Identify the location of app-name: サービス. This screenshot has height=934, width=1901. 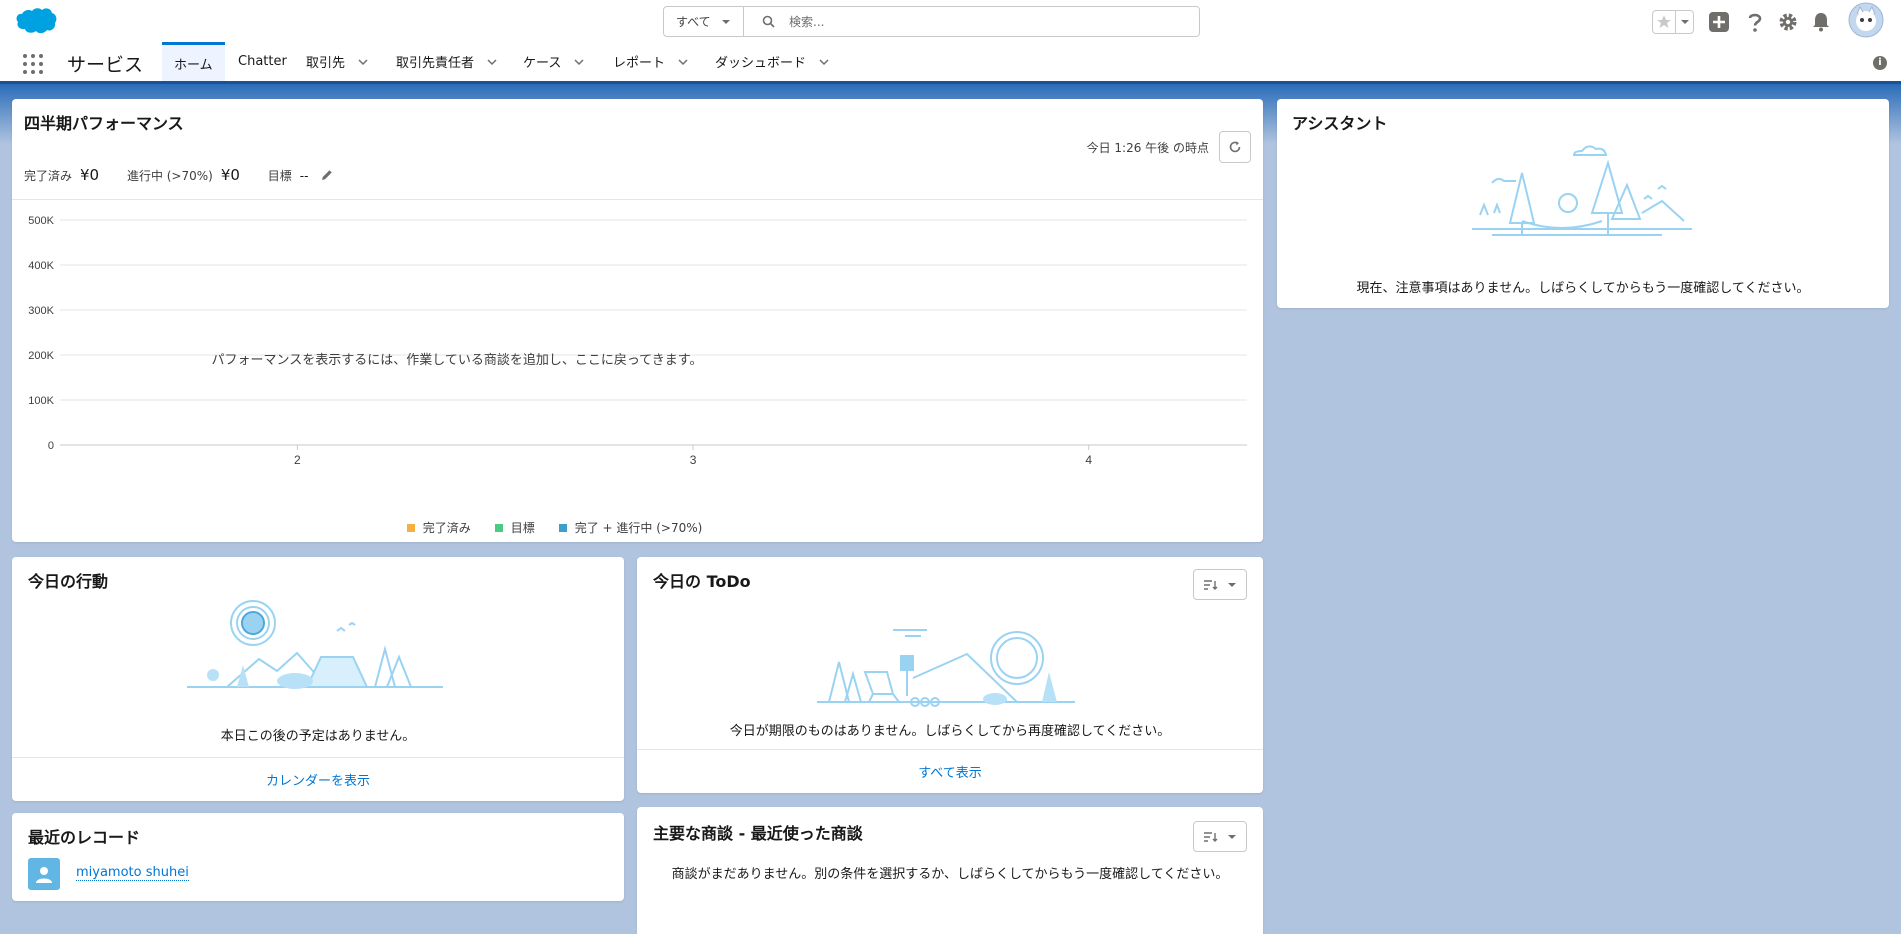
(105, 65).